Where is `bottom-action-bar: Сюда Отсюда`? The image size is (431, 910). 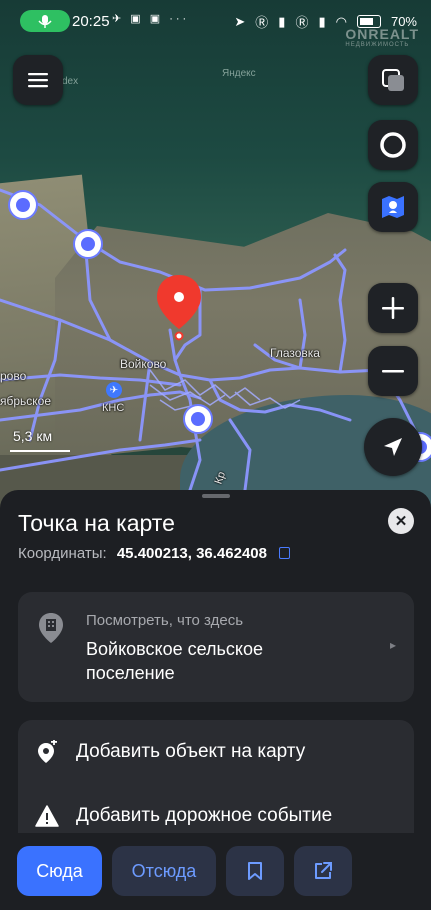
bottom-action-bar: Сюда Отсюда is located at coordinates (215, 871).